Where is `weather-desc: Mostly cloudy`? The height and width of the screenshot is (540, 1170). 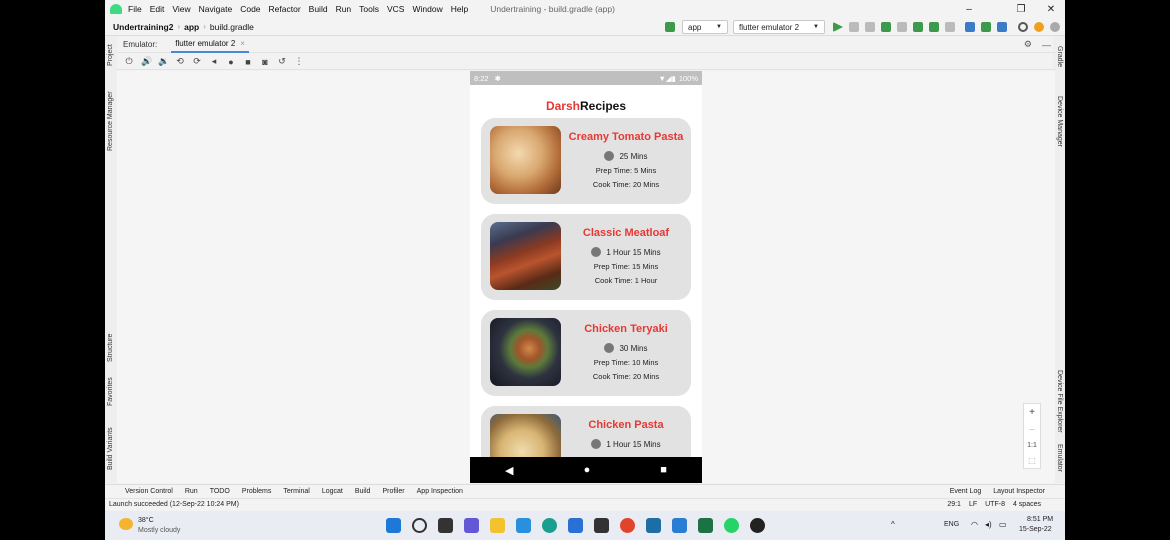 weather-desc: Mostly cloudy is located at coordinates (159, 530).